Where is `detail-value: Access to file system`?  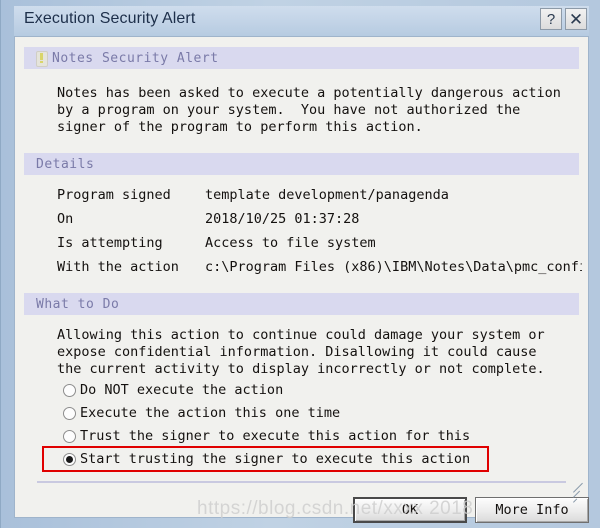
detail-value: Access to file system is located at coordinates (290, 243).